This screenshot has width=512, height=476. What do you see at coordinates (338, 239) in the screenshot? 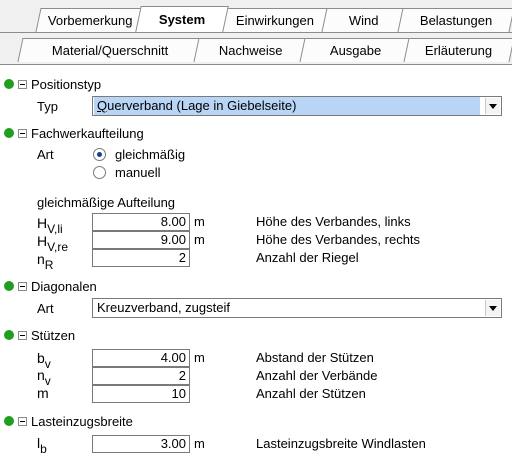
I see `hvre-description: Höhe des Verbandes, rechts` at bounding box center [338, 239].